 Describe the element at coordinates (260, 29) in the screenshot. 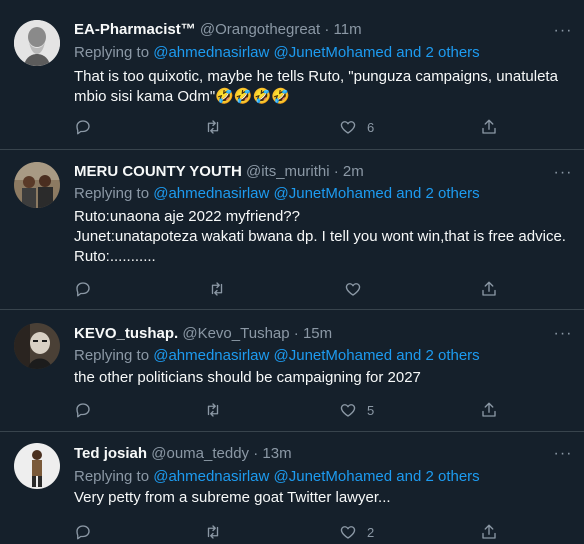

I see `author-handle: @Orangothegreat` at that location.